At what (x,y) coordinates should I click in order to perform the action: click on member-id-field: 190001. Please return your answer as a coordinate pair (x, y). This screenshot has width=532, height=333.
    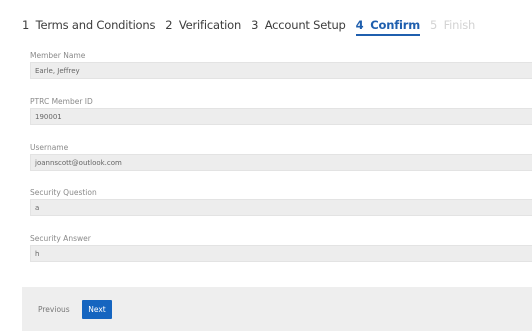
    Looking at the image, I should click on (281, 116).